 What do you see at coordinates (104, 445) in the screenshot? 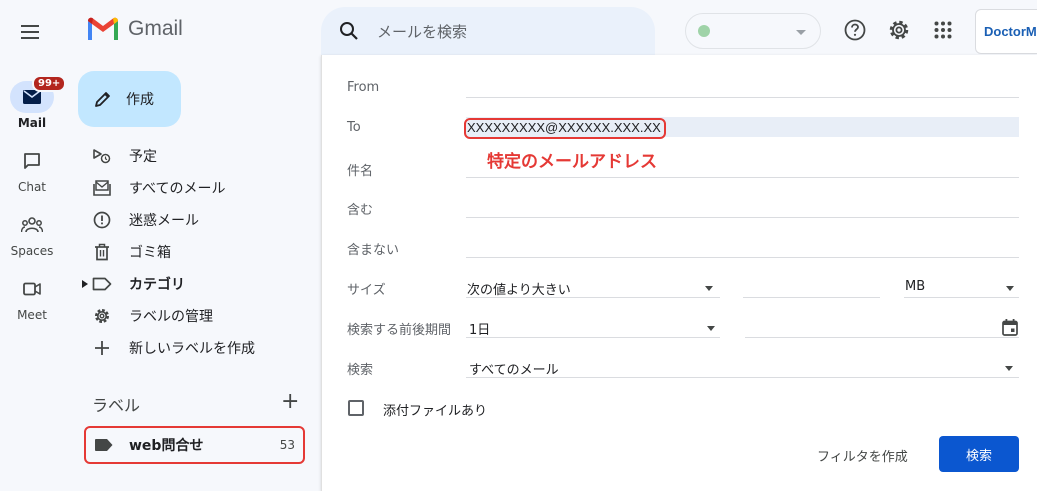
I see `label-tag-icon` at bounding box center [104, 445].